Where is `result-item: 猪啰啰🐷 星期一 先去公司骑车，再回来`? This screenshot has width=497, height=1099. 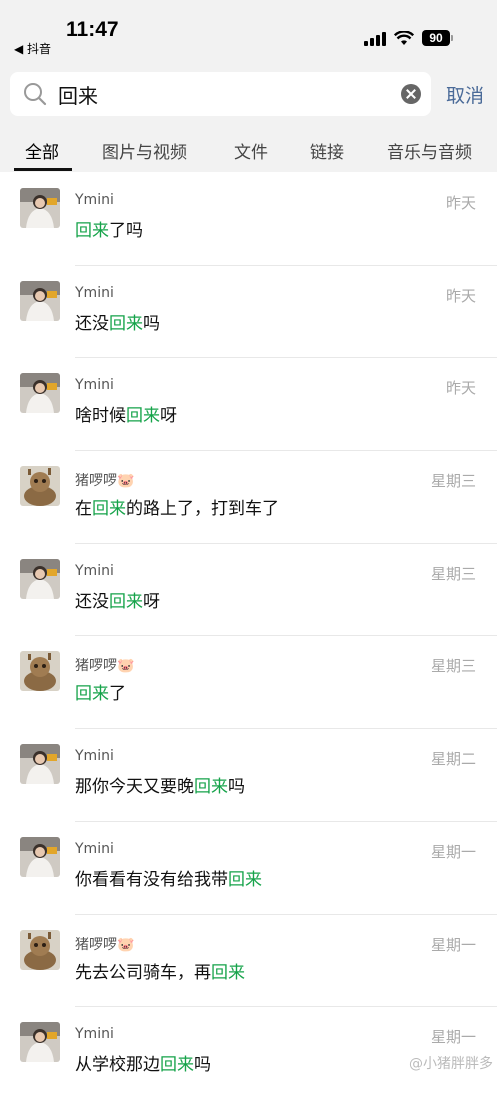
result-item: 猪啰啰🐷 星期一 先去公司骑车，再回来 is located at coordinates (248, 960).